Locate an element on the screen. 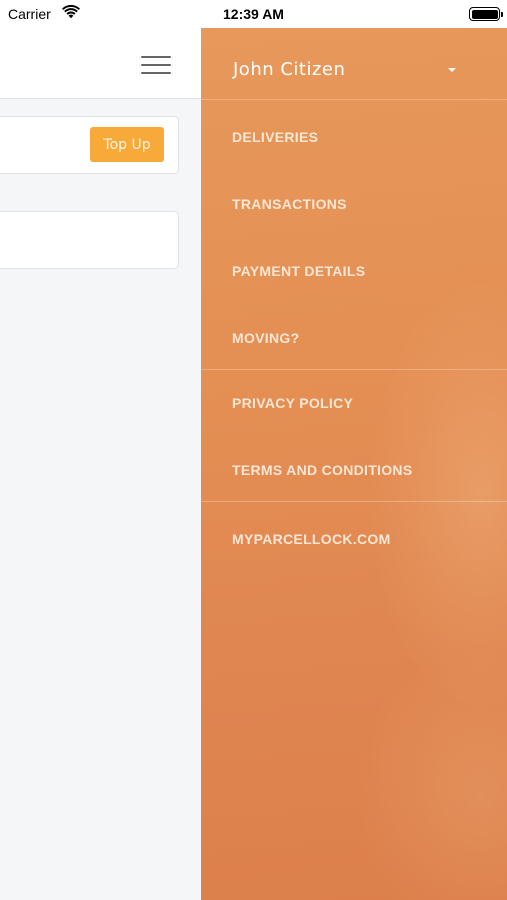 The width and height of the screenshot is (507, 900). caret-down-icon is located at coordinates (452, 70).